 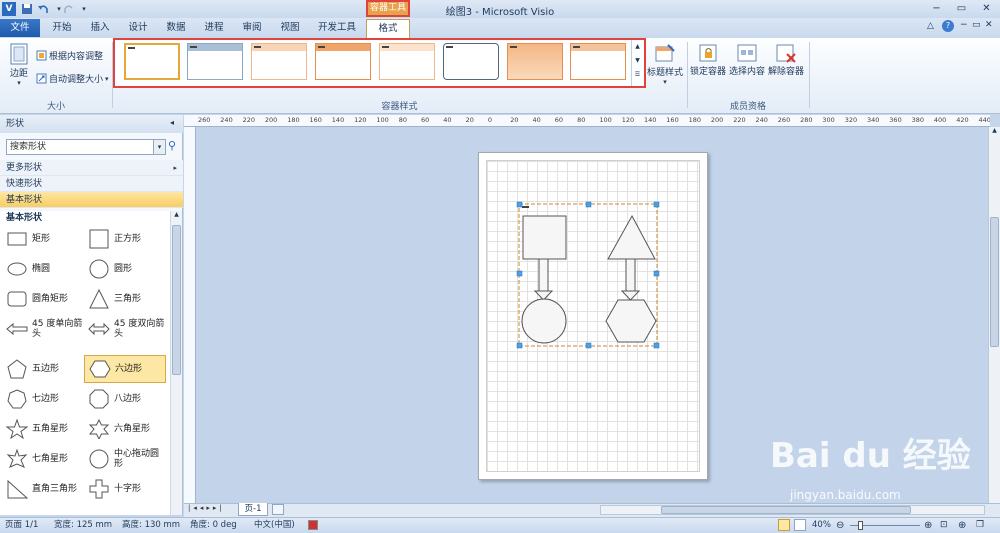 What do you see at coordinates (43, 369) in the screenshot?
I see `master-shape-pentagon: 五边形` at bounding box center [43, 369].